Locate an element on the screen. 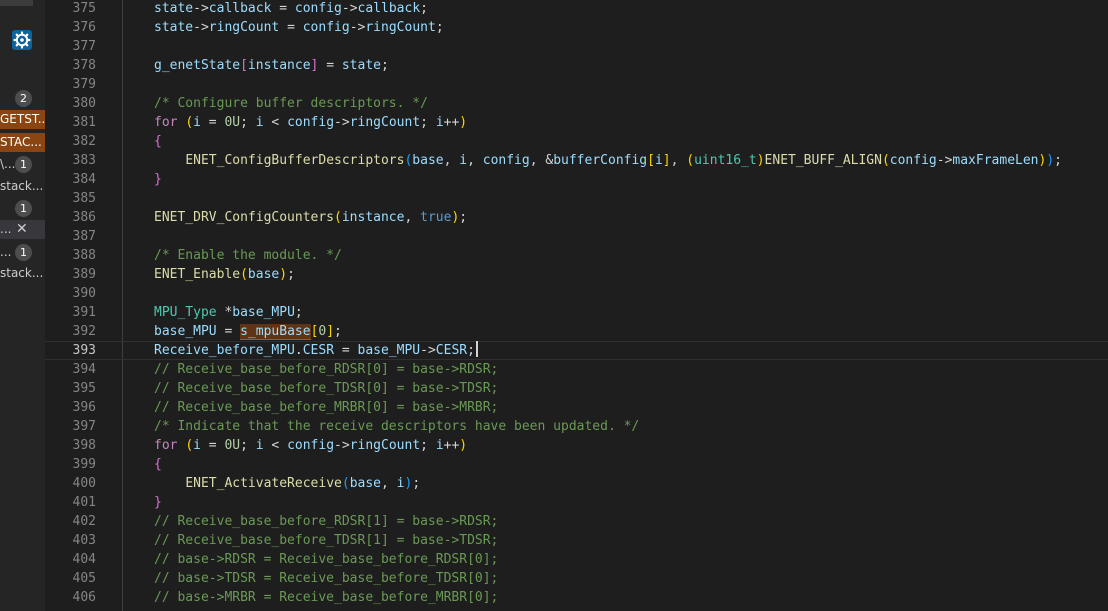  code-text: } is located at coordinates (158, 179).